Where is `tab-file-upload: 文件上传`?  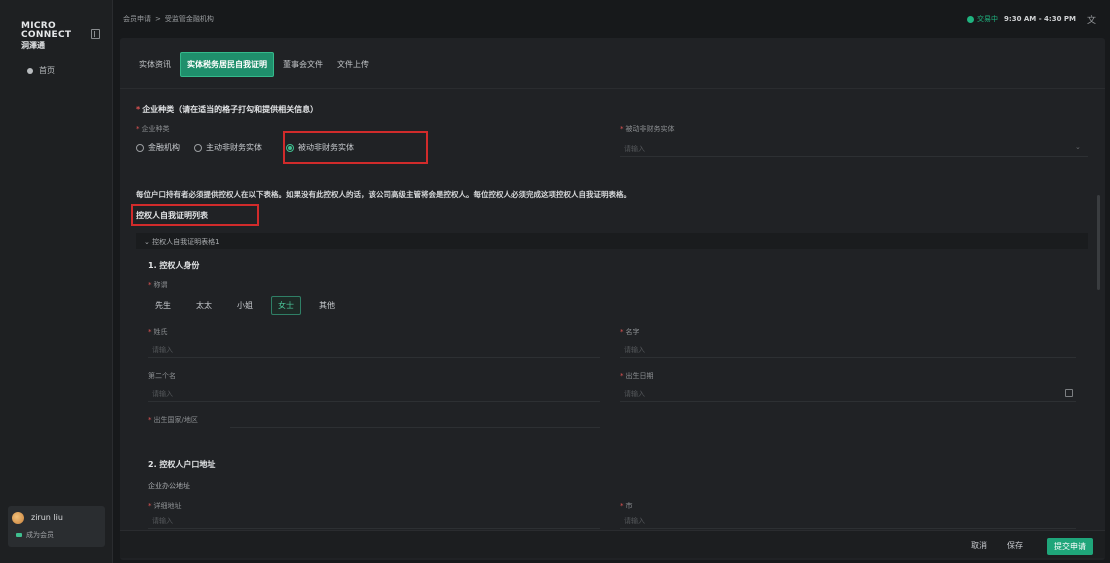 tab-file-upload: 文件上传 is located at coordinates (353, 64).